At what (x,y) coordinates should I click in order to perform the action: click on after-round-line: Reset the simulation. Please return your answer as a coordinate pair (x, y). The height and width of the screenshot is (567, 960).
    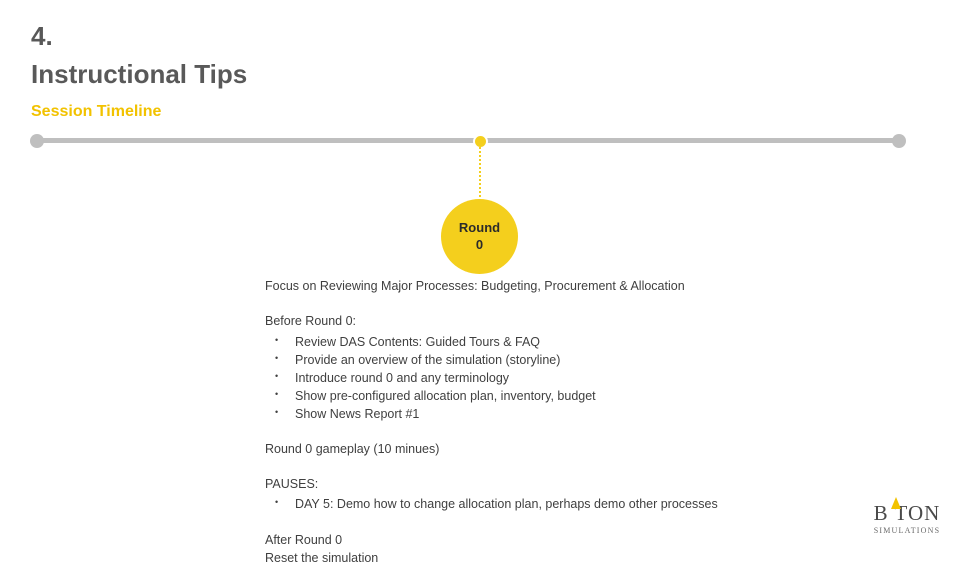
    Looking at the image, I should click on (322, 557).